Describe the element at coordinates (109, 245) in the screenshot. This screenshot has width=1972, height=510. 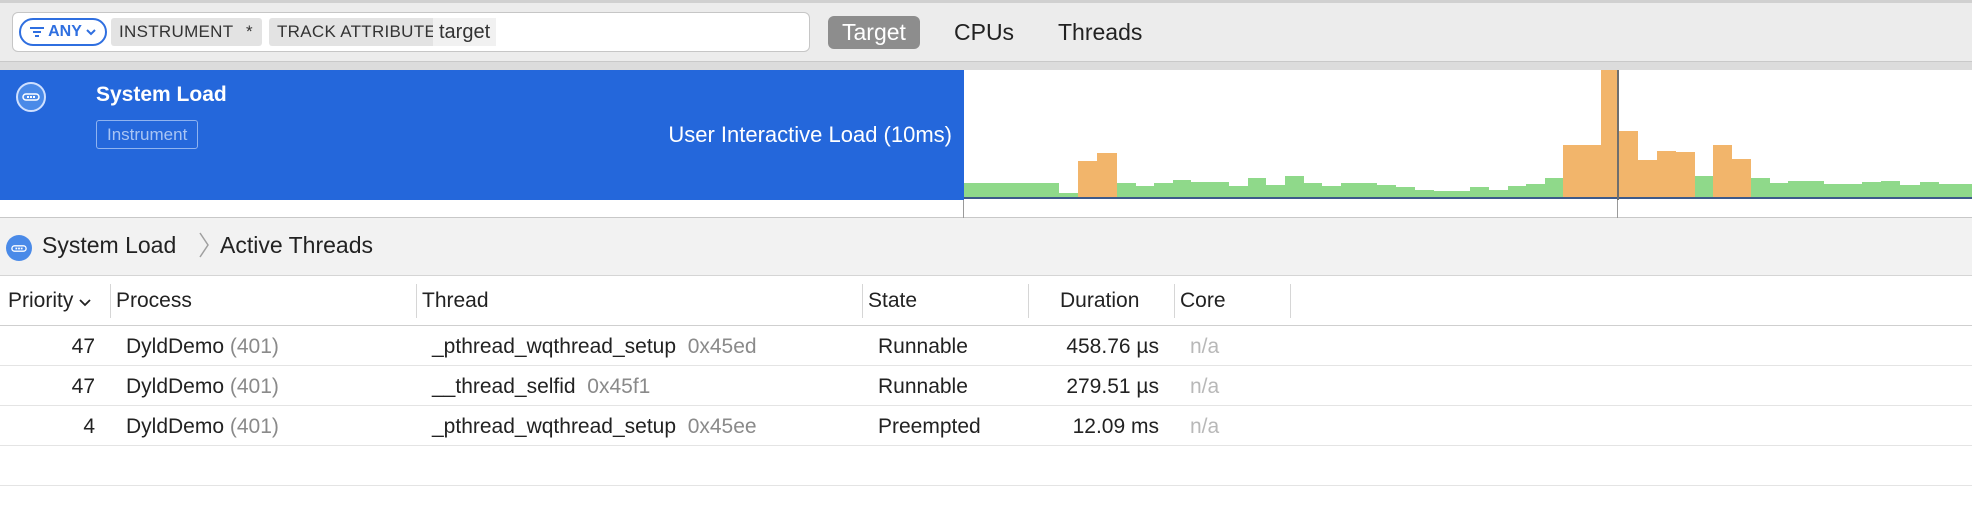
I see `breadcrumb-system-load: System Load` at that location.